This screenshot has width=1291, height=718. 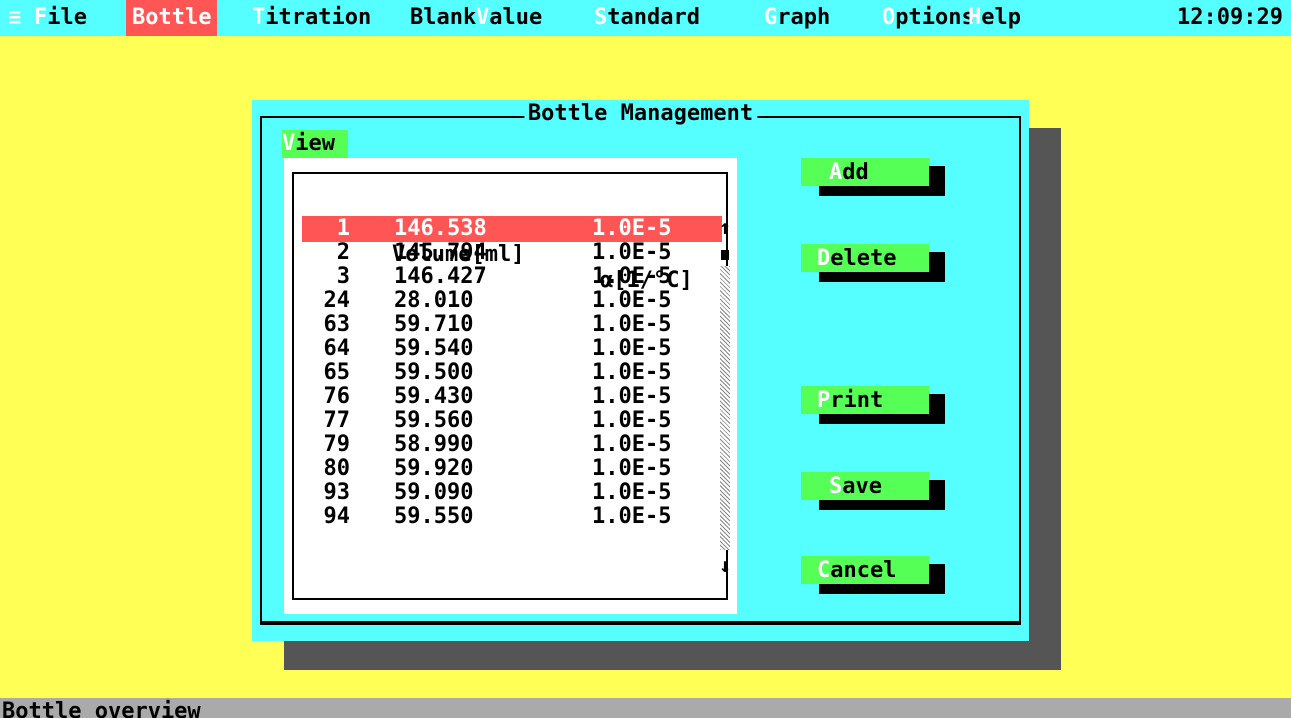 I want to click on table-row: 24 28.010 1.0E-5, so click(x=504, y=301).